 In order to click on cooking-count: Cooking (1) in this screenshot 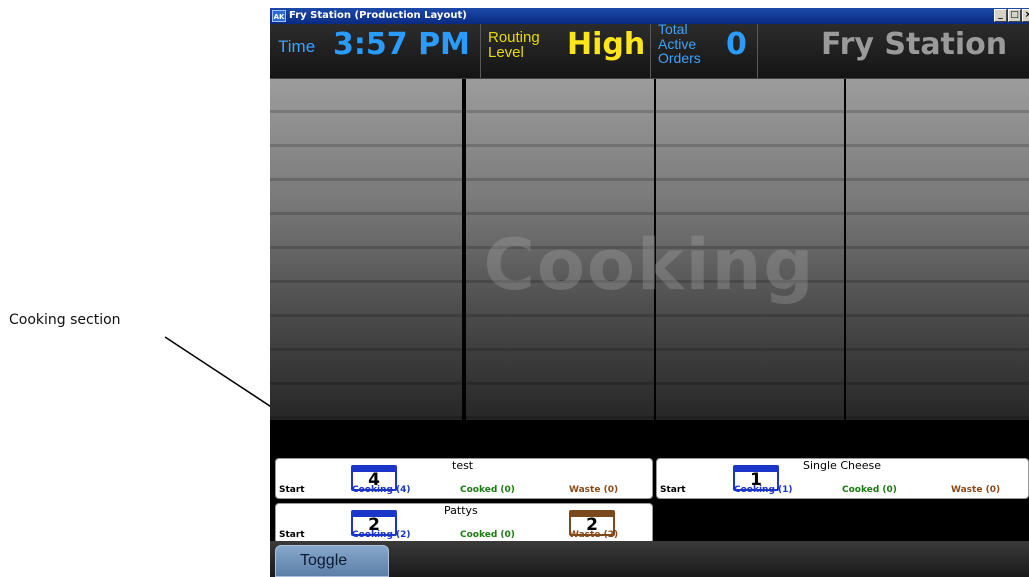, I will do `click(763, 490)`.